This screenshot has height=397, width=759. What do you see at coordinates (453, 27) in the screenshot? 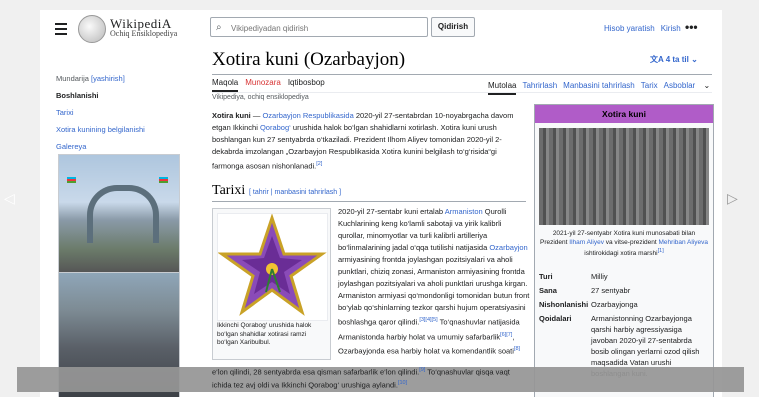
I see `search-button: Qidirish` at bounding box center [453, 27].